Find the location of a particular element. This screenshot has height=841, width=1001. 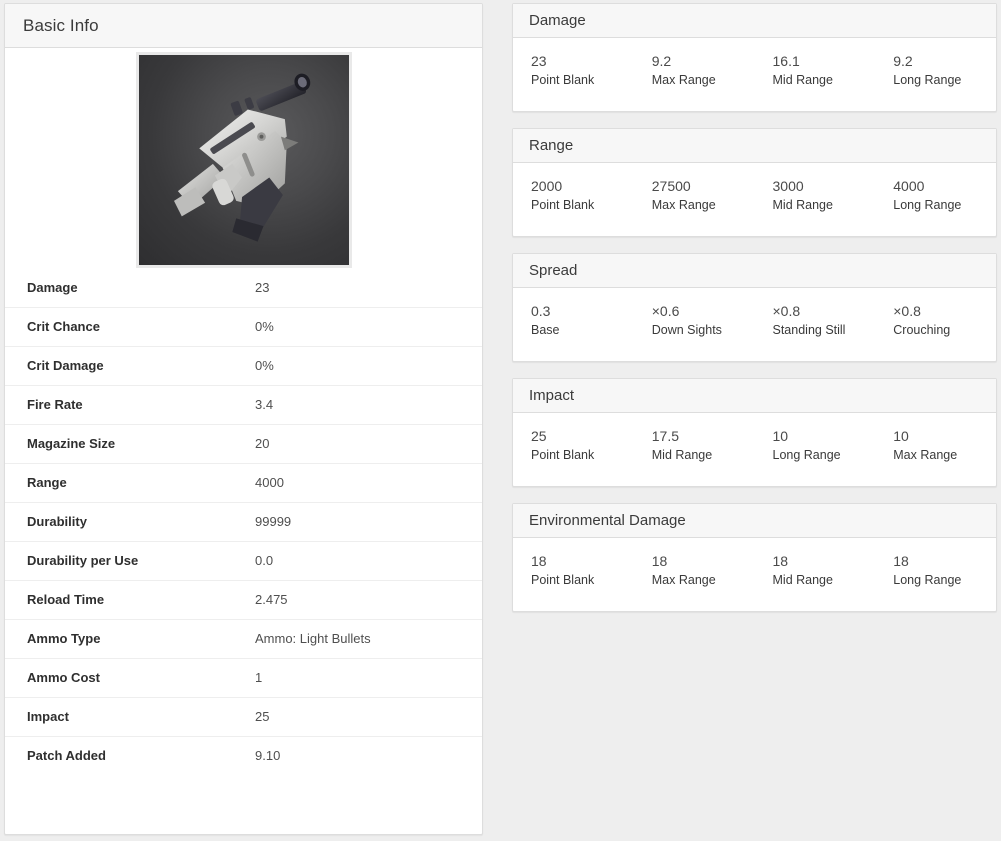

stat-label: Ammo Type is located at coordinates (130, 638).